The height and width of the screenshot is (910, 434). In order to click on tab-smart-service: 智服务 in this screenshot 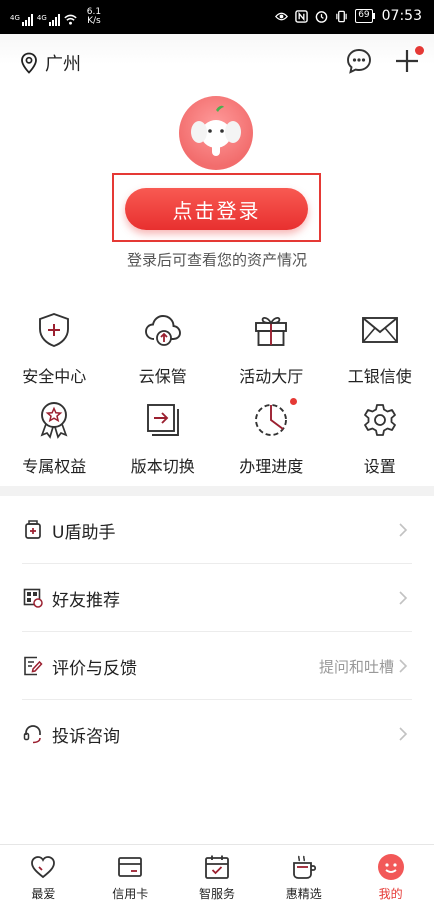, I will do `click(217, 877)`.